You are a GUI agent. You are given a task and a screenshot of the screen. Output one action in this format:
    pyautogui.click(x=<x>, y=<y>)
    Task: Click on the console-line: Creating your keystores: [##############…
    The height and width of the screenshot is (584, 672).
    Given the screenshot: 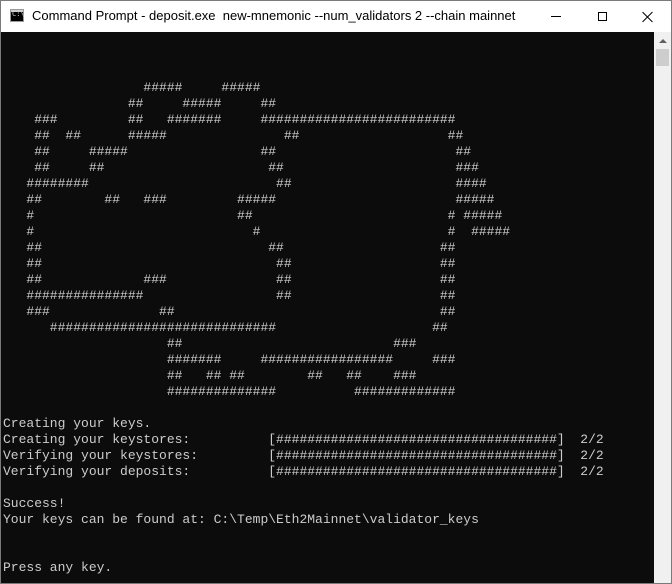 What is the action you would take?
    pyautogui.click(x=303, y=439)
    